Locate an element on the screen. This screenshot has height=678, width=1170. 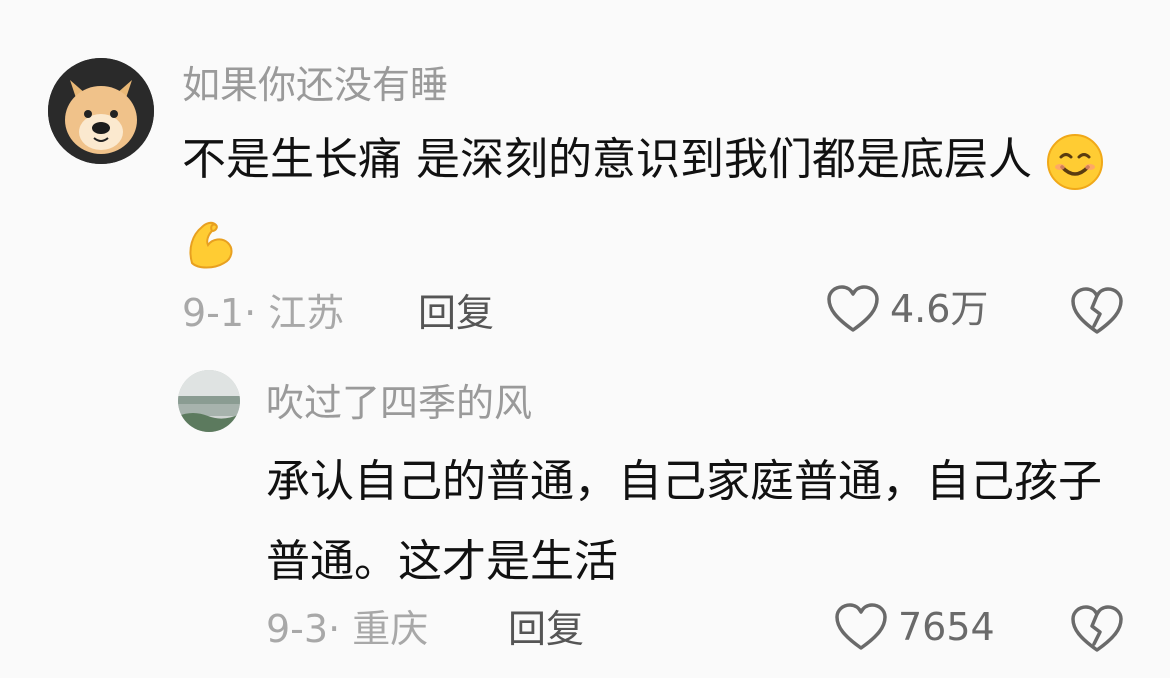
reply-like-count: 7654 is located at coordinates (946, 627).